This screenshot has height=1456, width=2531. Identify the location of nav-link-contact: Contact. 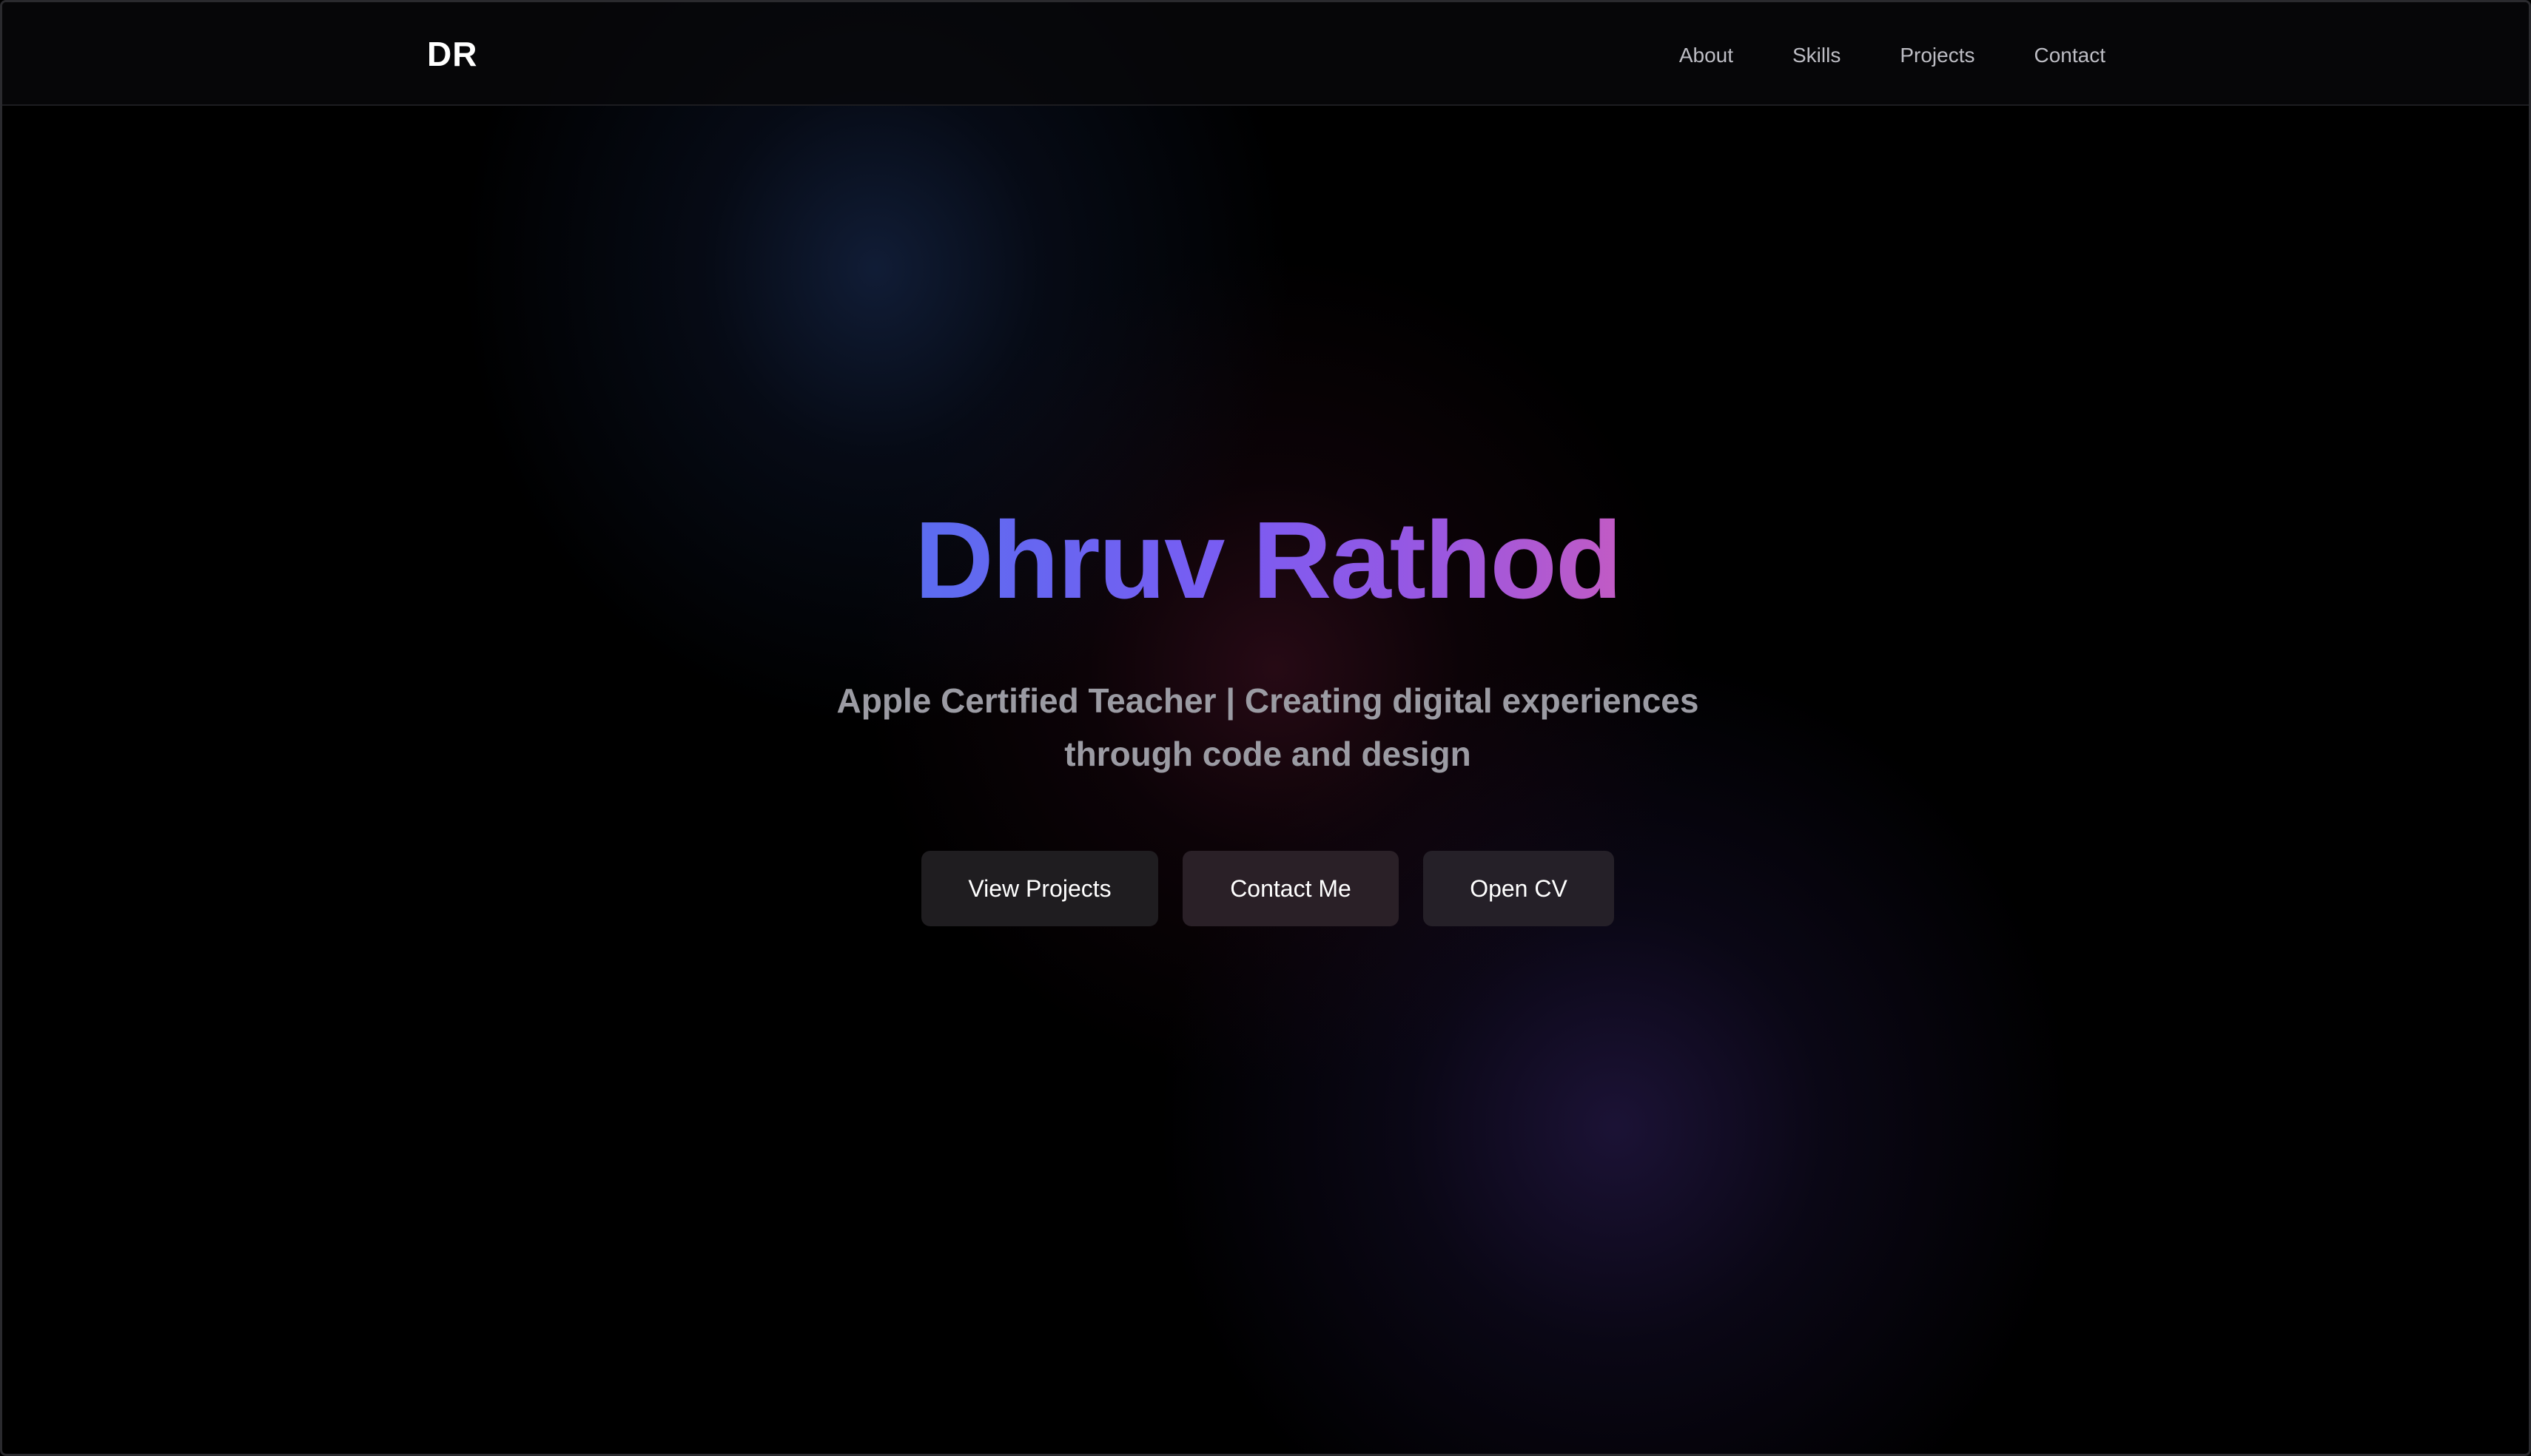
(2070, 55).